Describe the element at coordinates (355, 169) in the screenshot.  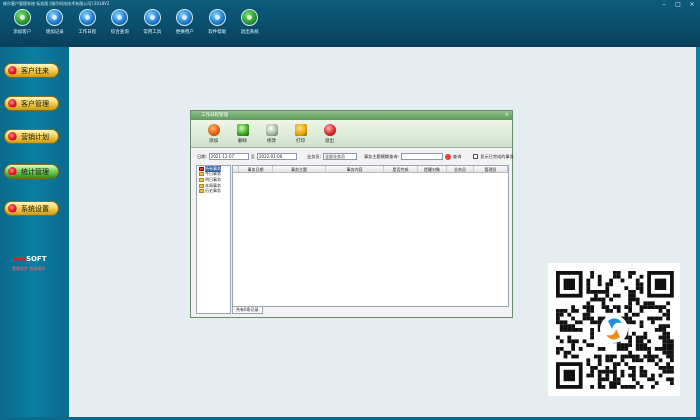
I see `column-header: 事务内容` at that location.